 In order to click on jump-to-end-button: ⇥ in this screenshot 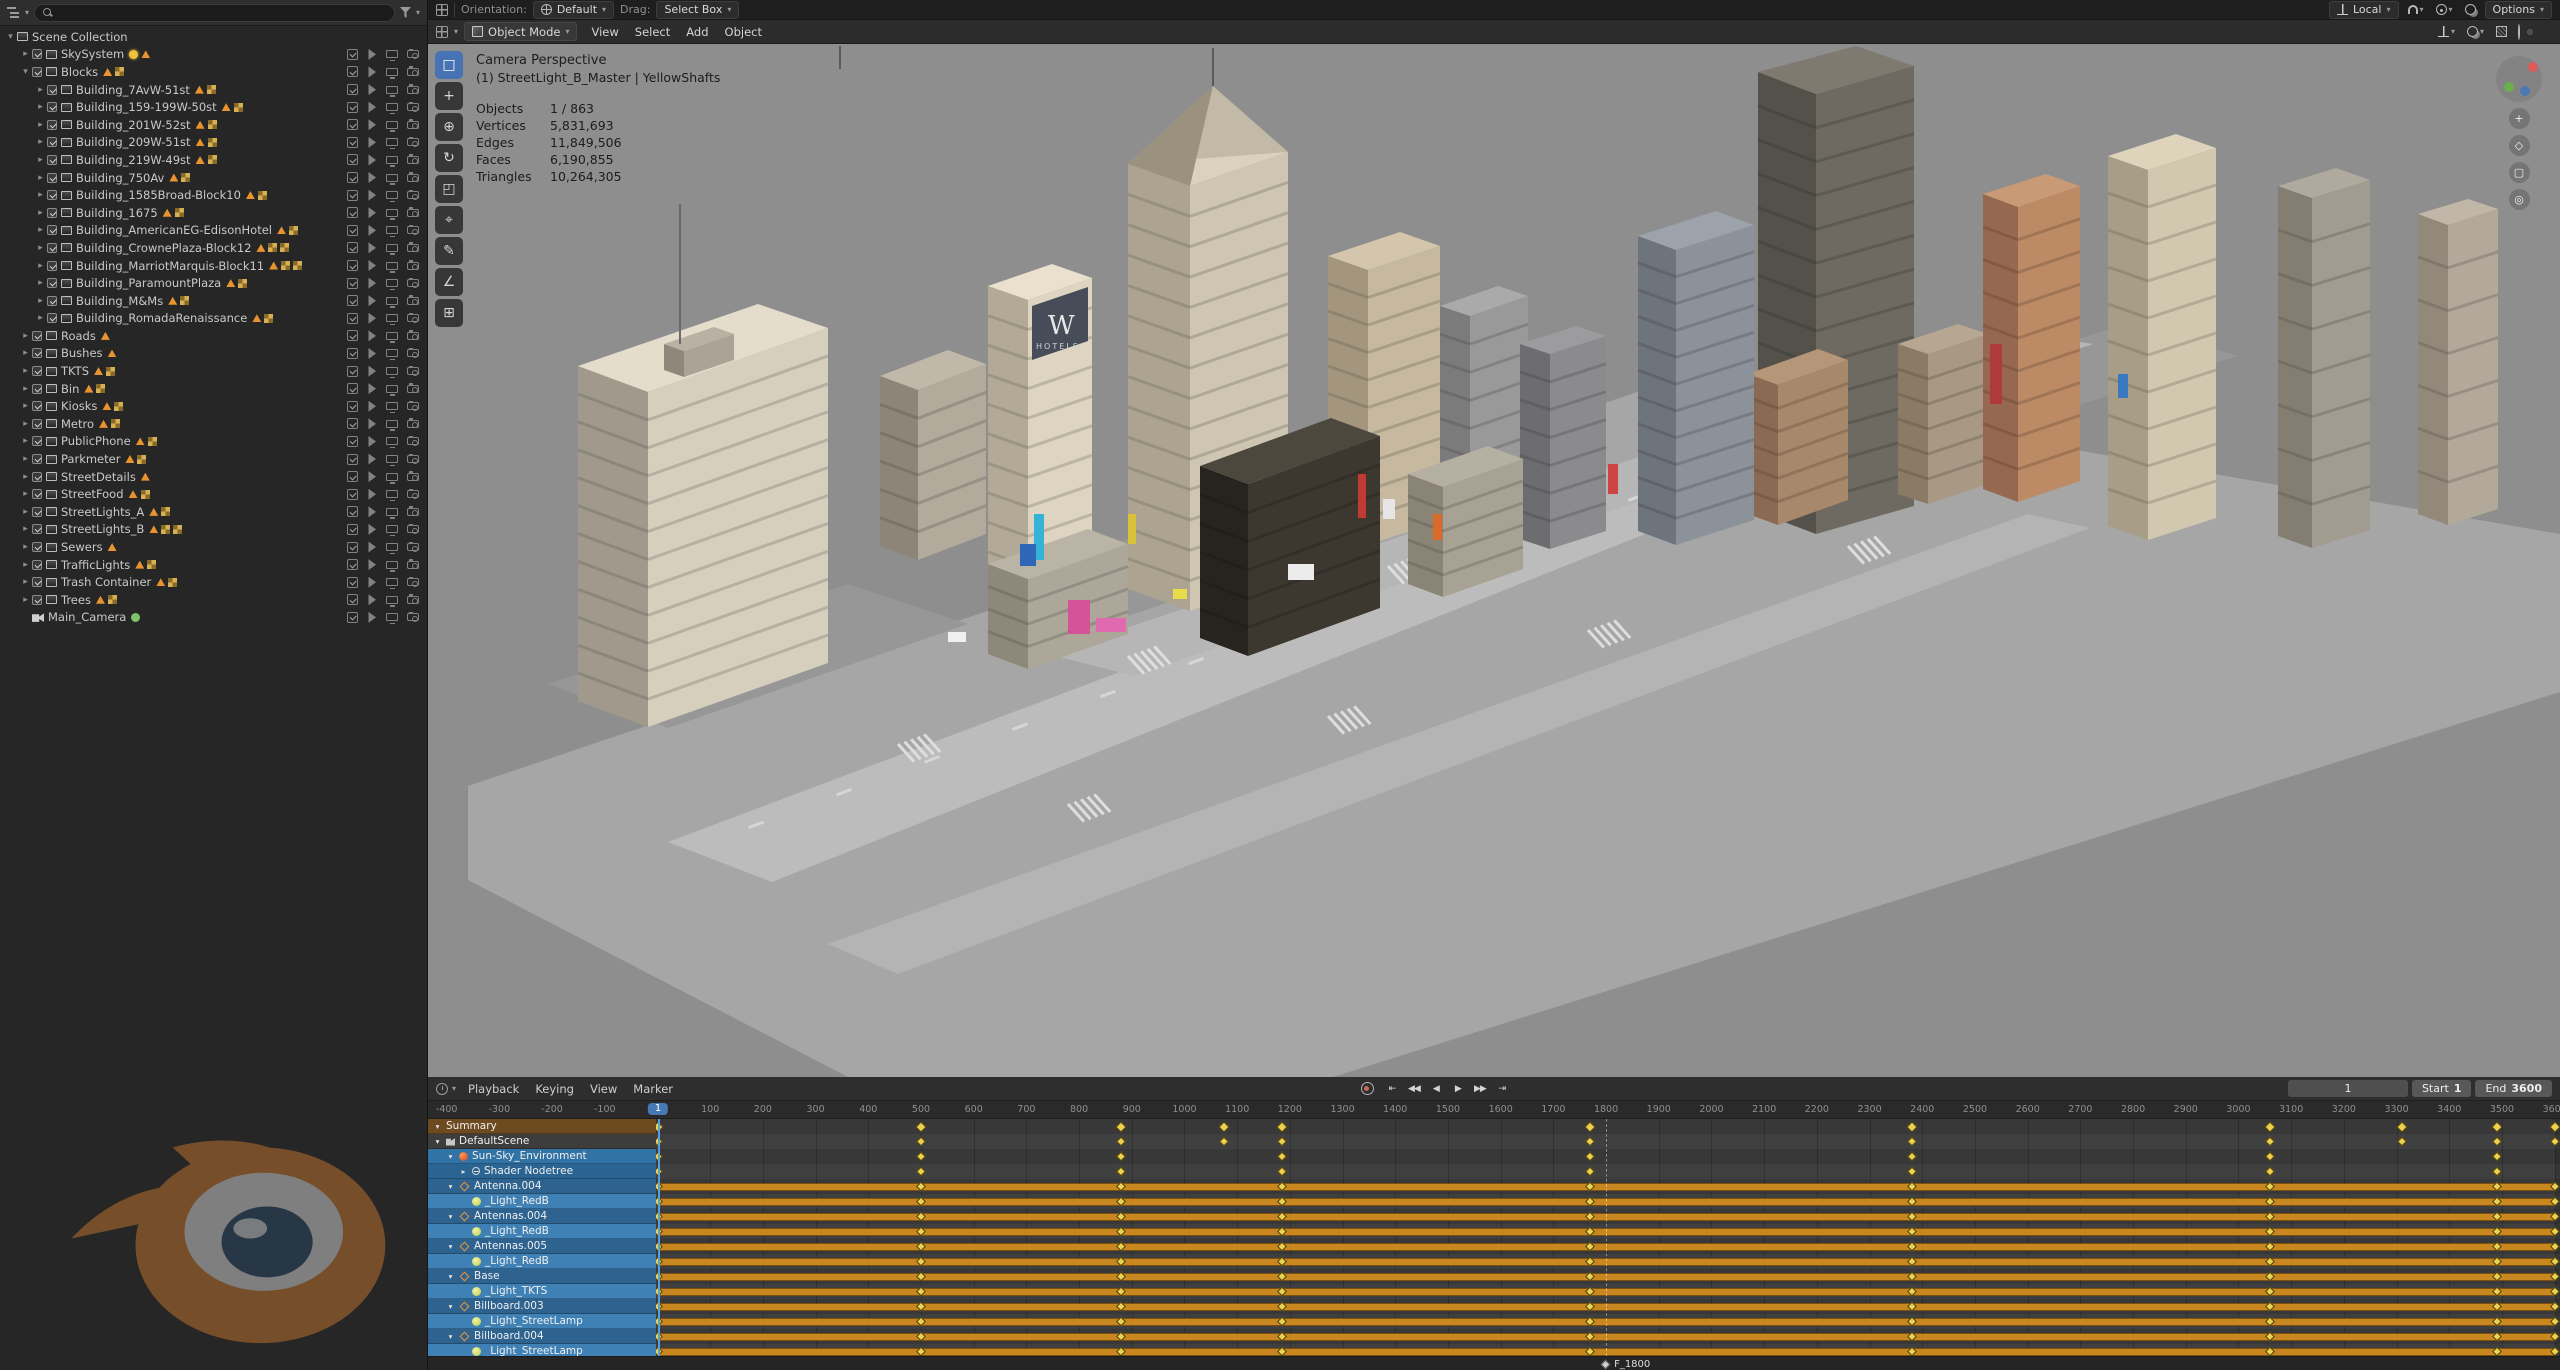, I will do `click(1502, 1088)`.